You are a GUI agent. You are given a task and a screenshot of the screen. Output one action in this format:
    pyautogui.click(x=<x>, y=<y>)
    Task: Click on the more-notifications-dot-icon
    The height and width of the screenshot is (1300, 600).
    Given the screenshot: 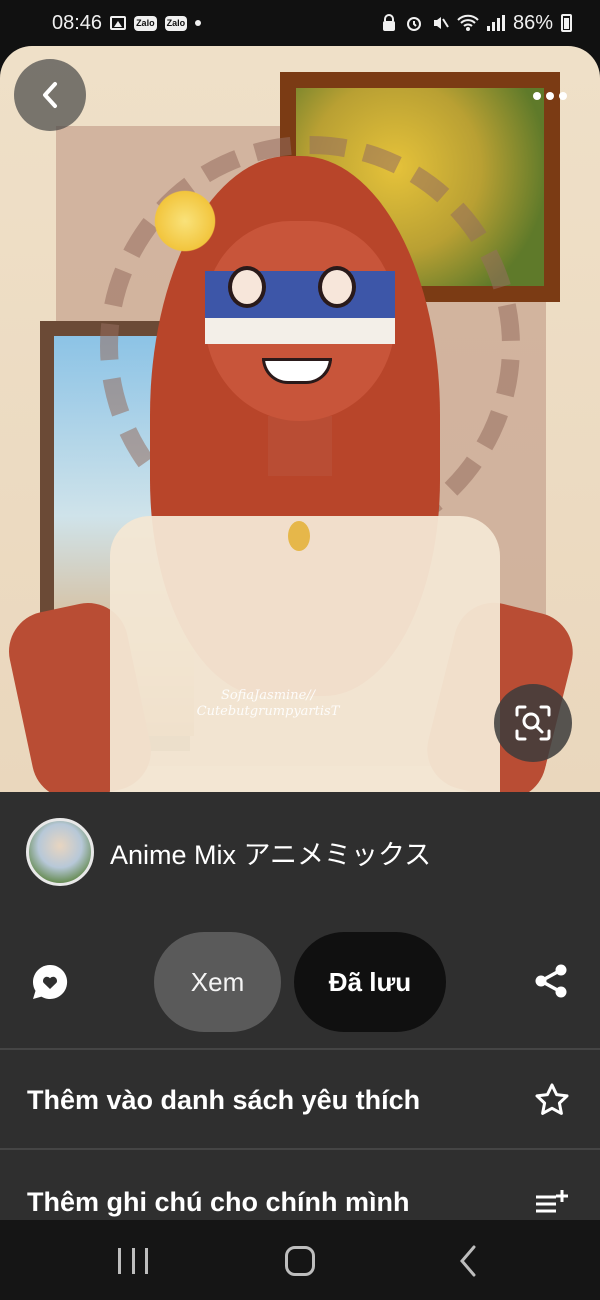 What is the action you would take?
    pyautogui.click(x=198, y=23)
    